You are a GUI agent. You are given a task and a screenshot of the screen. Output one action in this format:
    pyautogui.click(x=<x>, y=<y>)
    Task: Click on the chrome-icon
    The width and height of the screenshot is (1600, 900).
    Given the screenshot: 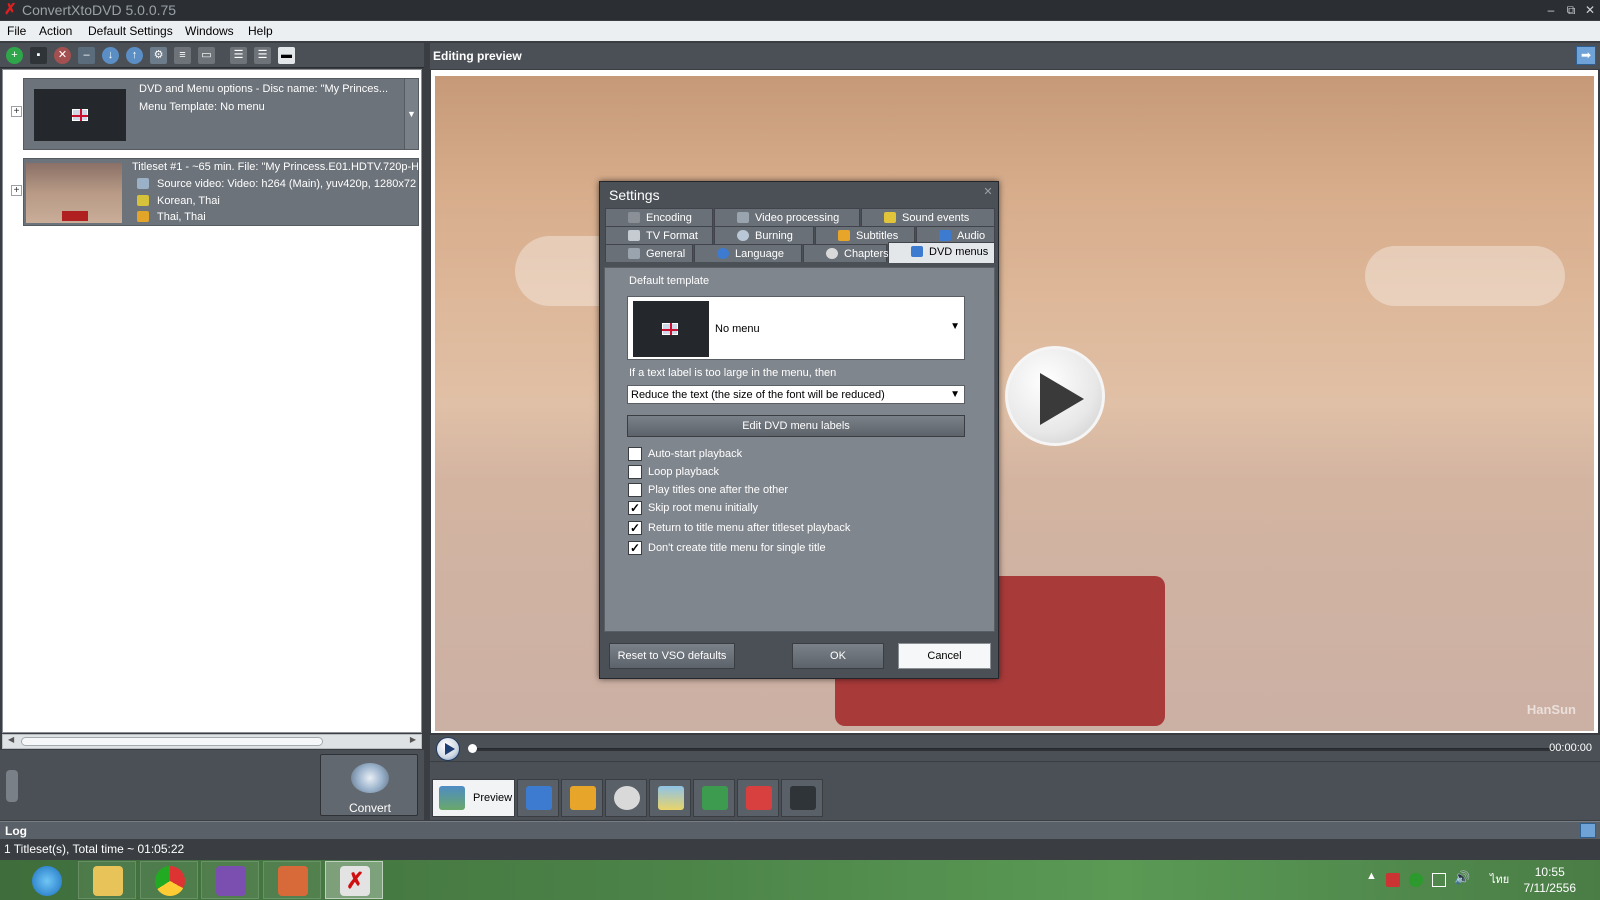 What is the action you would take?
    pyautogui.click(x=170, y=881)
    